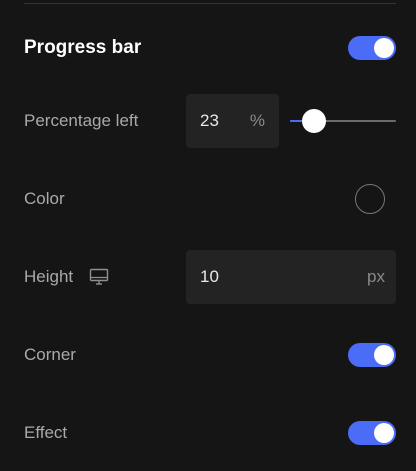 The width and height of the screenshot is (416, 471). Describe the element at coordinates (83, 47) in the screenshot. I see `section-title: Progress bar` at that location.